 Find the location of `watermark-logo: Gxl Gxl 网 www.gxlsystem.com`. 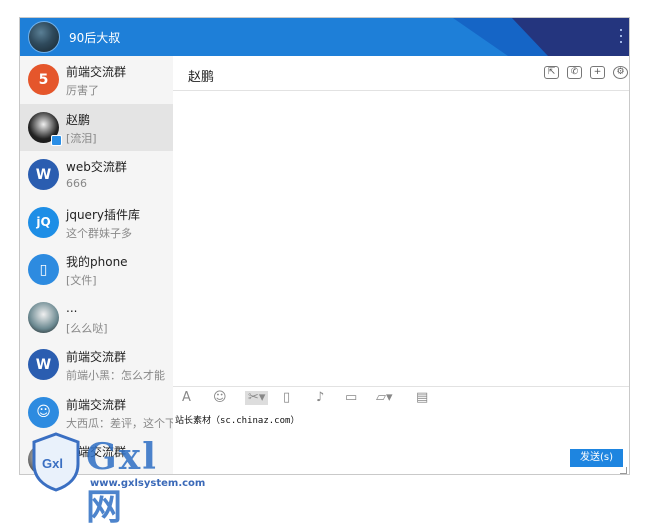

watermark-logo: Gxl Gxl 网 www.gxlsystem.com is located at coordinates (120, 480).